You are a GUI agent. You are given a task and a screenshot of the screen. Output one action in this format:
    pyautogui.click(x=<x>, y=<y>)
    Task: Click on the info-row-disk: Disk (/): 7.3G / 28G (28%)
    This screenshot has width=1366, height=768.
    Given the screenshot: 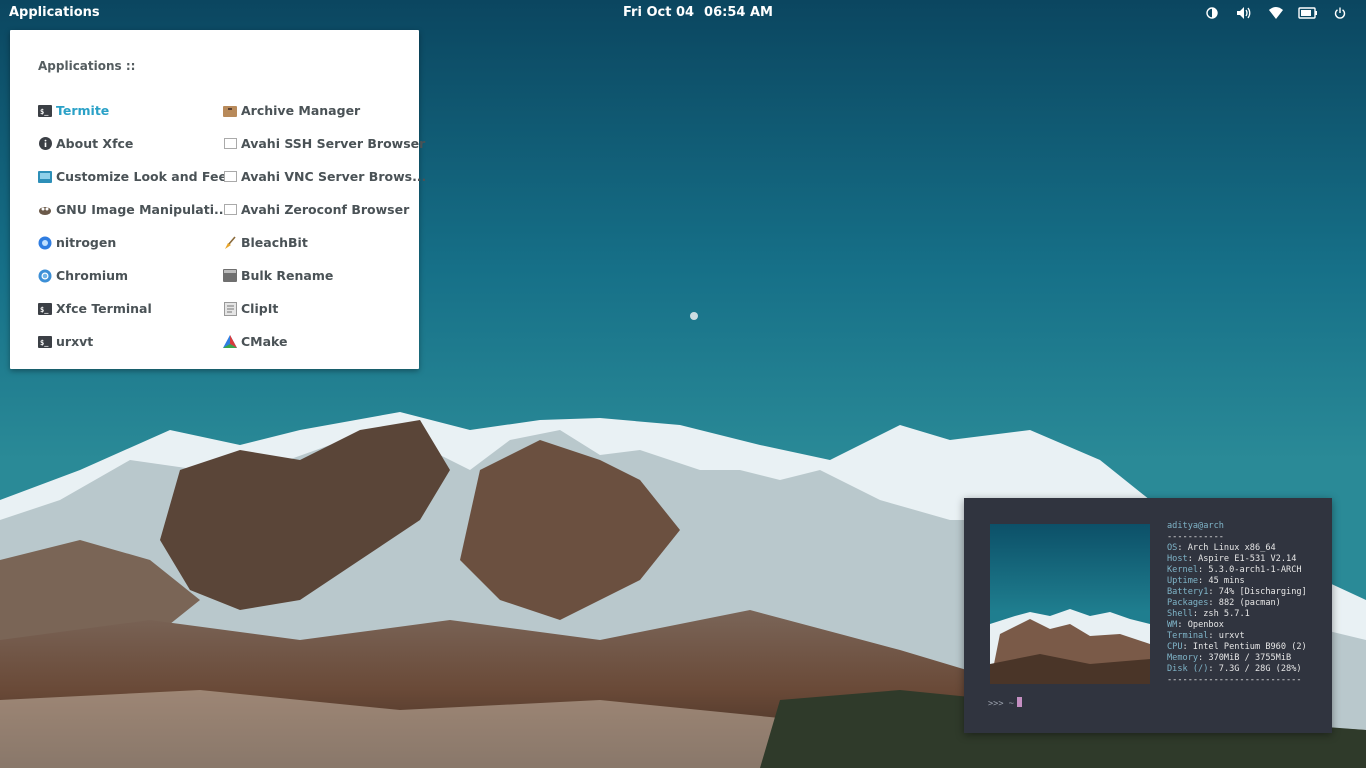 What is the action you would take?
    pyautogui.click(x=1234, y=669)
    